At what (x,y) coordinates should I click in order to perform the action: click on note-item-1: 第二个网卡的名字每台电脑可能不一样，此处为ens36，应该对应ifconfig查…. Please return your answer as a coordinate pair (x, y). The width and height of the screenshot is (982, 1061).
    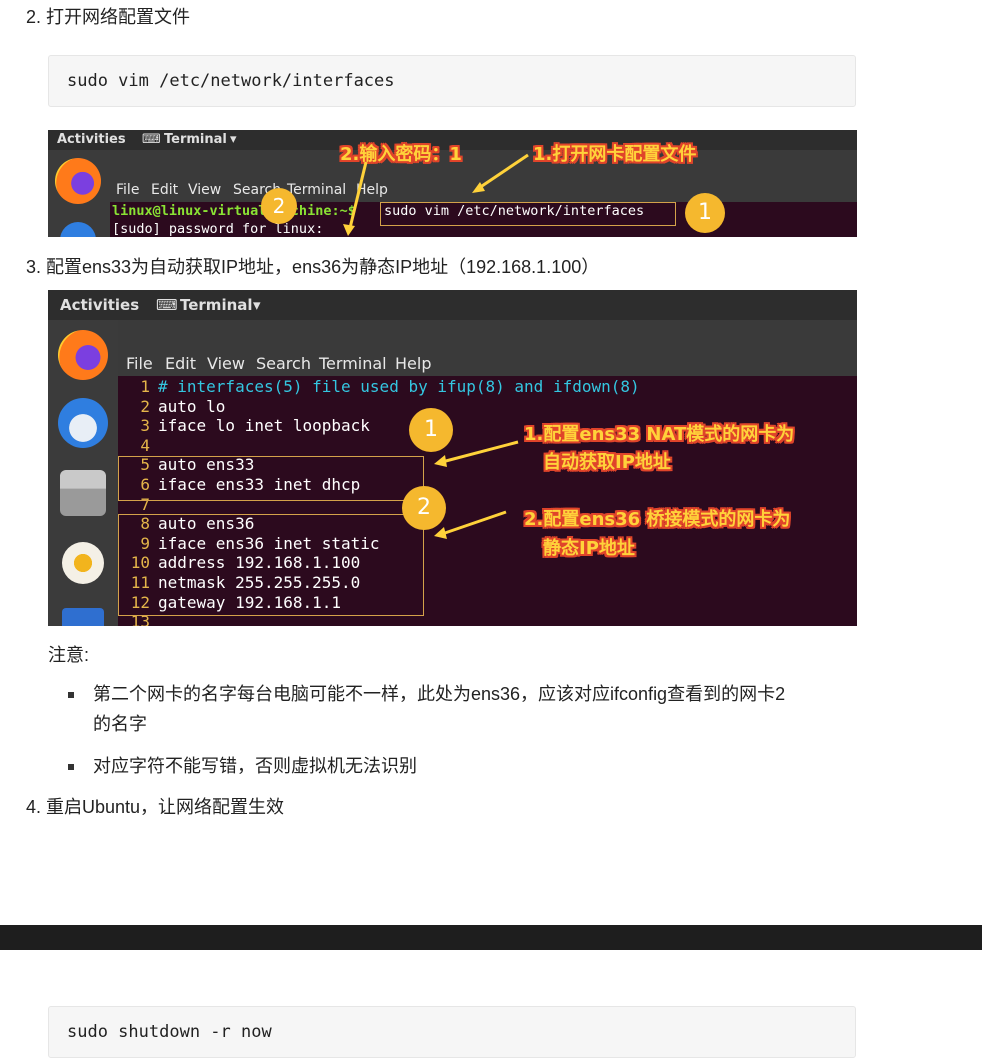
    Looking at the image, I should click on (468, 708).